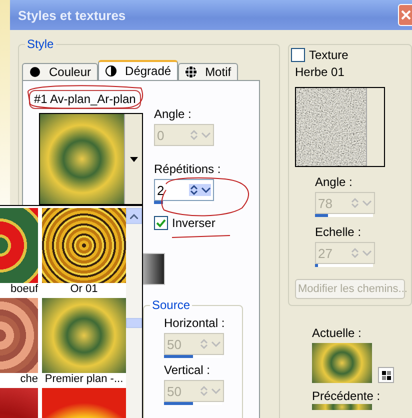 This screenshot has height=418, width=412. What do you see at coordinates (347, 396) in the screenshot?
I see `previous-label: Précédente :` at bounding box center [347, 396].